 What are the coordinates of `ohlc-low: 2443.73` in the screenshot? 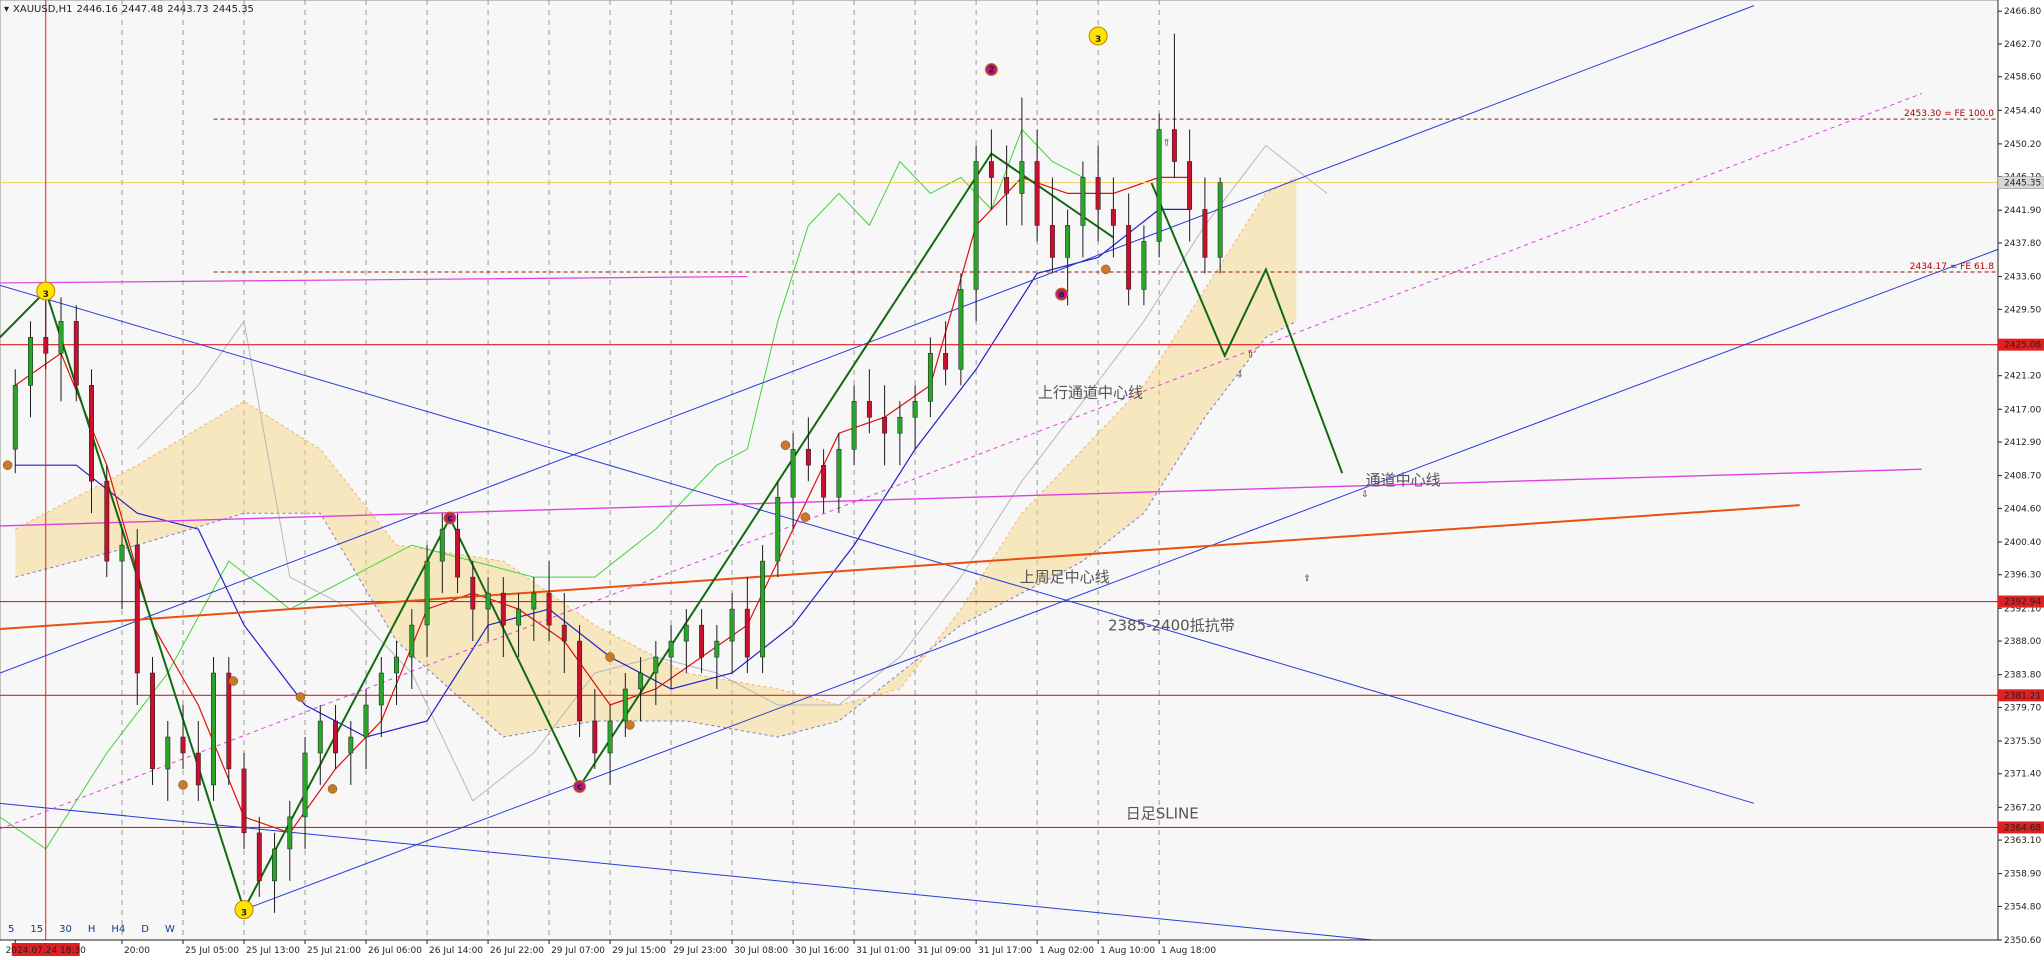 It's located at (188, 9).